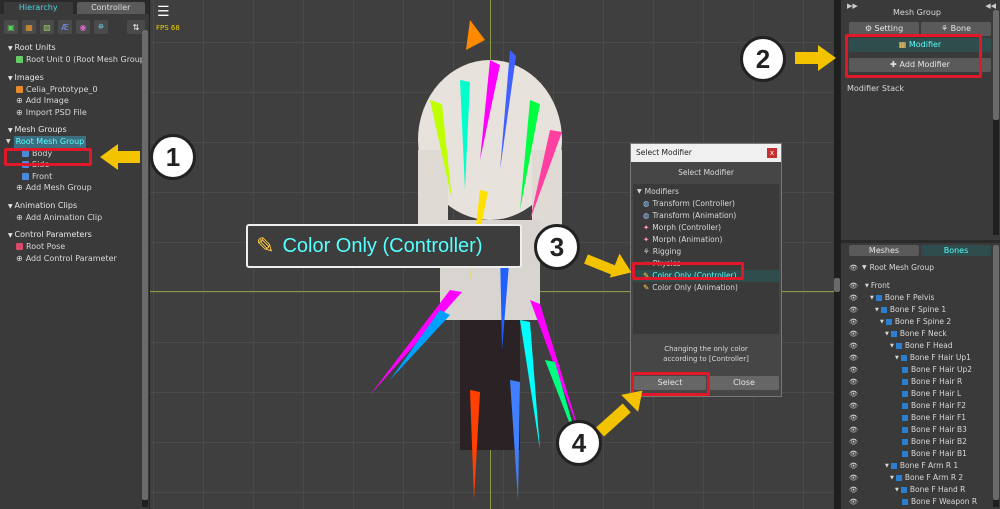 Image resolution: width=1000 pixels, height=509 pixels. What do you see at coordinates (744, 383) in the screenshot?
I see `close-button: Close` at bounding box center [744, 383].